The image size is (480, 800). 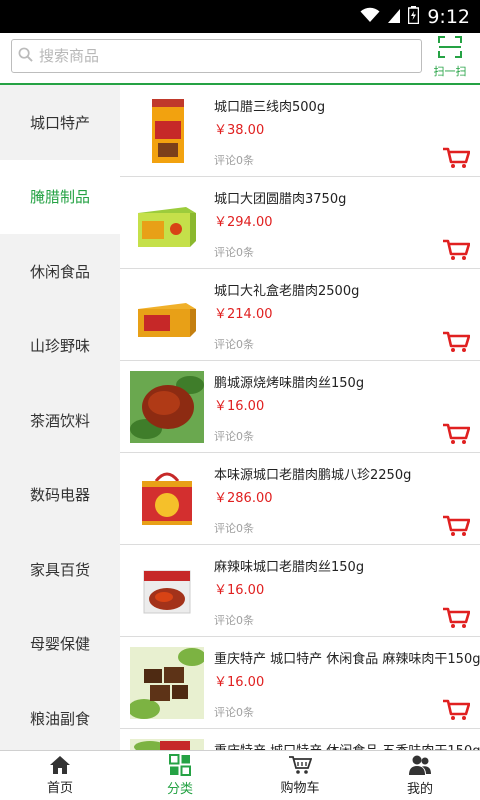 I want to click on search-input, so click(x=219, y=56).